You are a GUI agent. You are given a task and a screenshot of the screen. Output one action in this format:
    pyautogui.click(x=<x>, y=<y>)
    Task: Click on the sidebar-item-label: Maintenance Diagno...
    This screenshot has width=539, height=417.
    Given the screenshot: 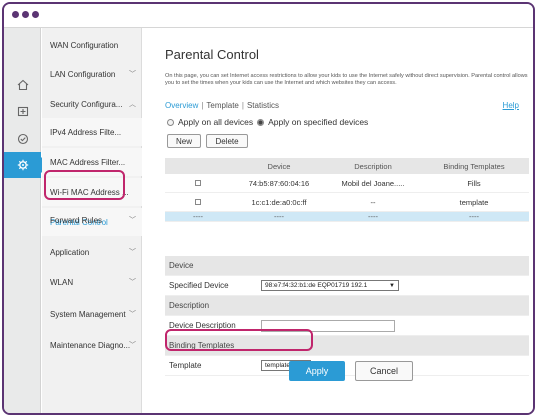 What is the action you would take?
    pyautogui.click(x=90, y=345)
    